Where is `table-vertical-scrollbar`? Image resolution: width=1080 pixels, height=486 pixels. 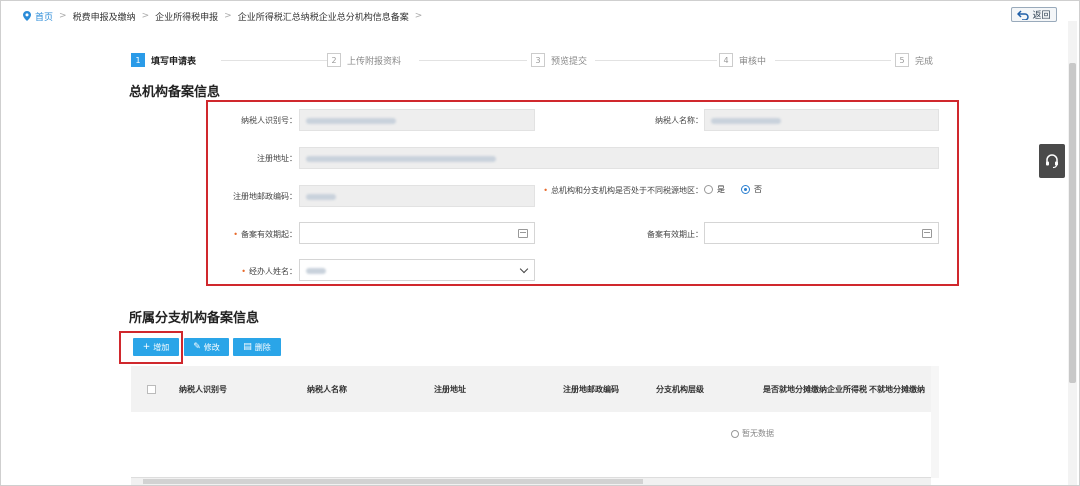 table-vertical-scrollbar is located at coordinates (935, 422).